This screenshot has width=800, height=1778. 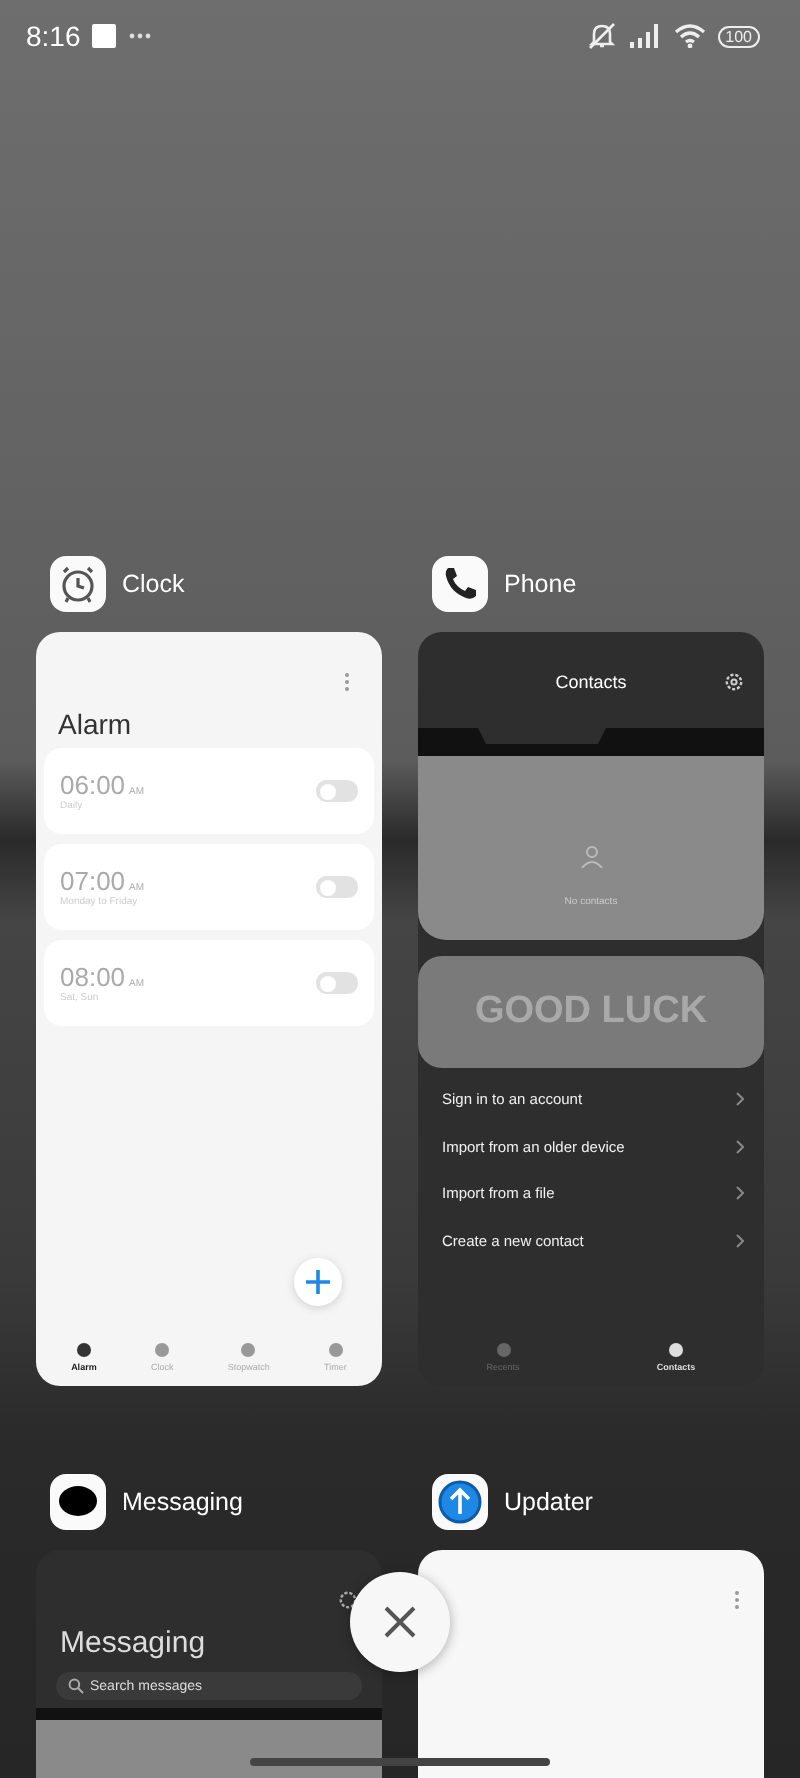 I want to click on search-icon, so click(x=76, y=1686).